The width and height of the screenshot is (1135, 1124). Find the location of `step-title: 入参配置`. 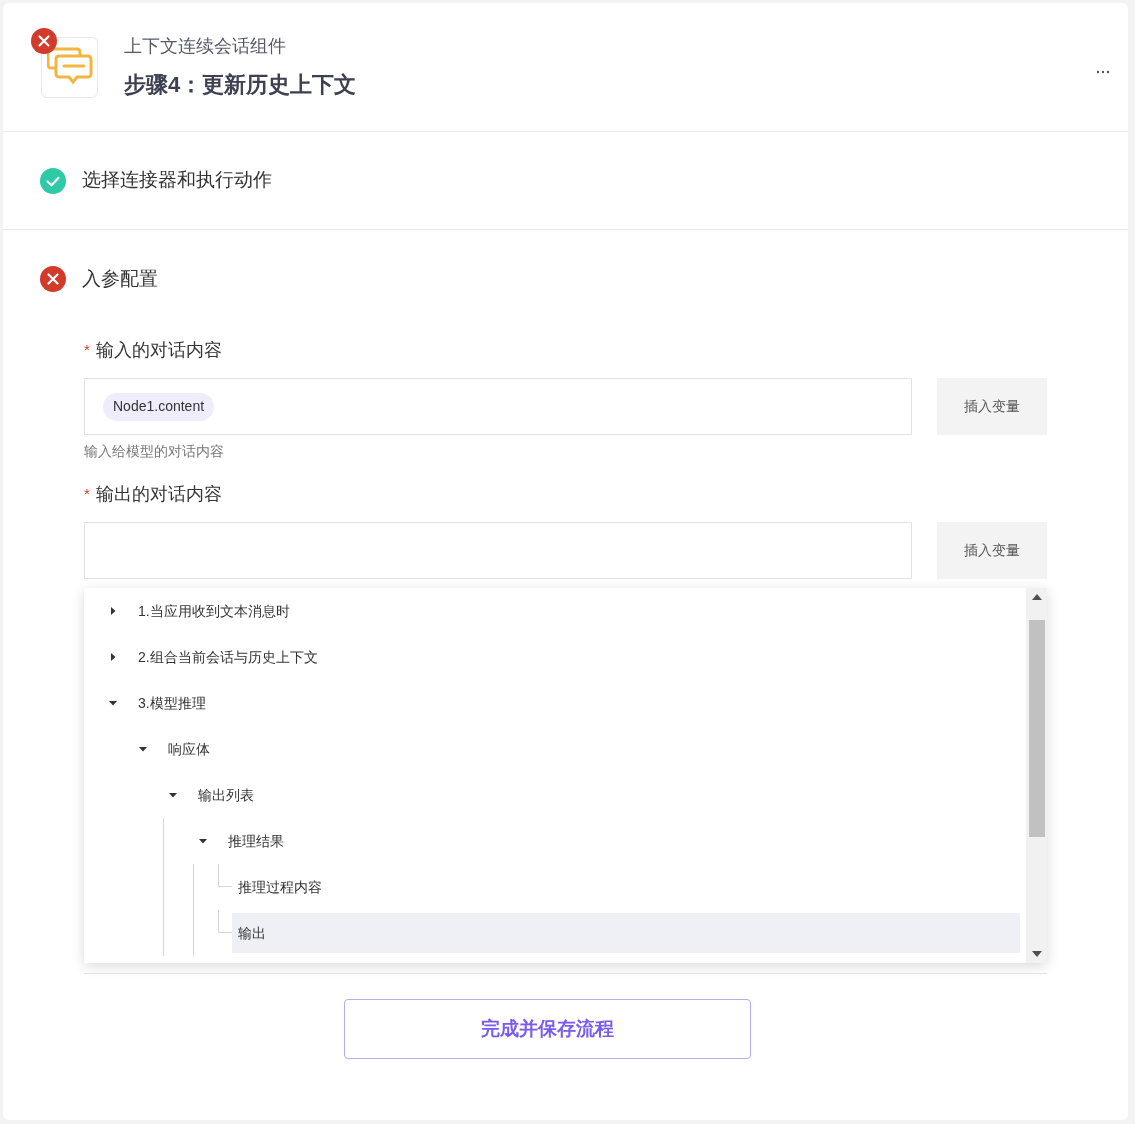

step-title: 入参配置 is located at coordinates (120, 278).